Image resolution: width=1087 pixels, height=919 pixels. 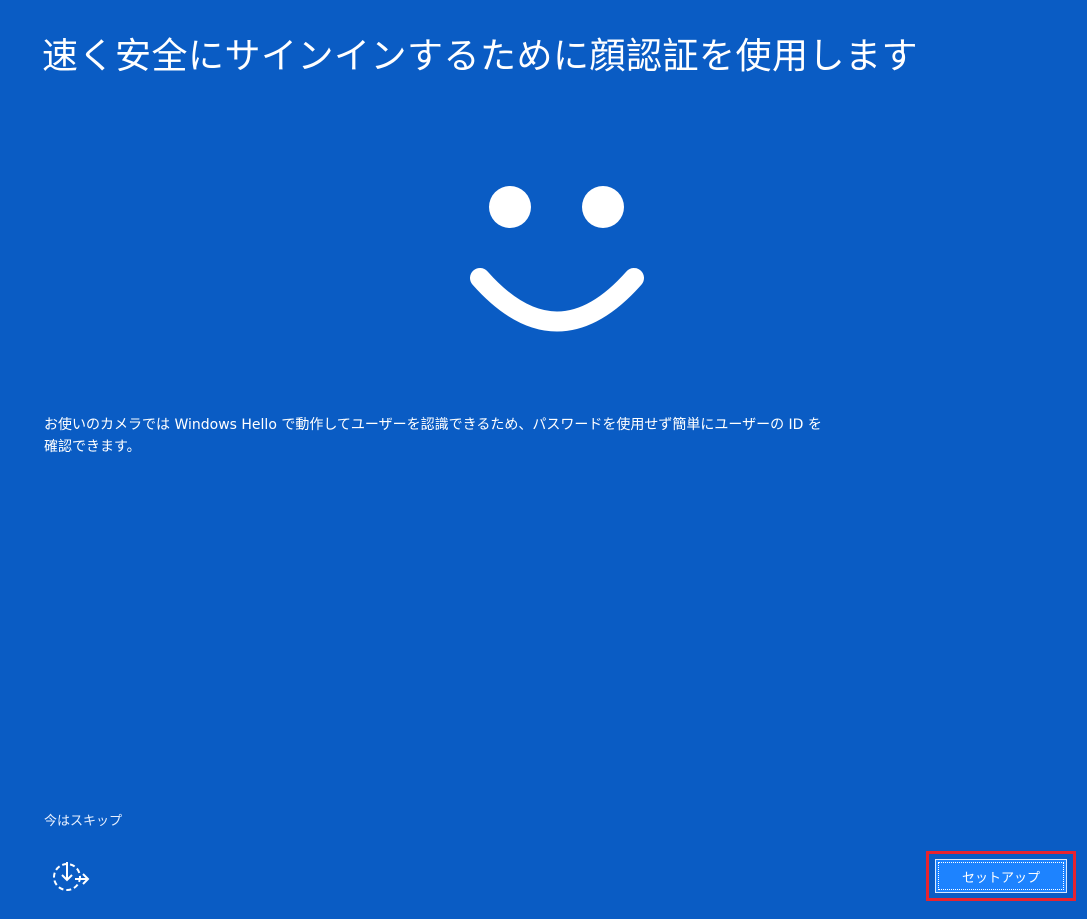 What do you see at coordinates (557, 259) in the screenshot?
I see `smiley-face-icon` at bounding box center [557, 259].